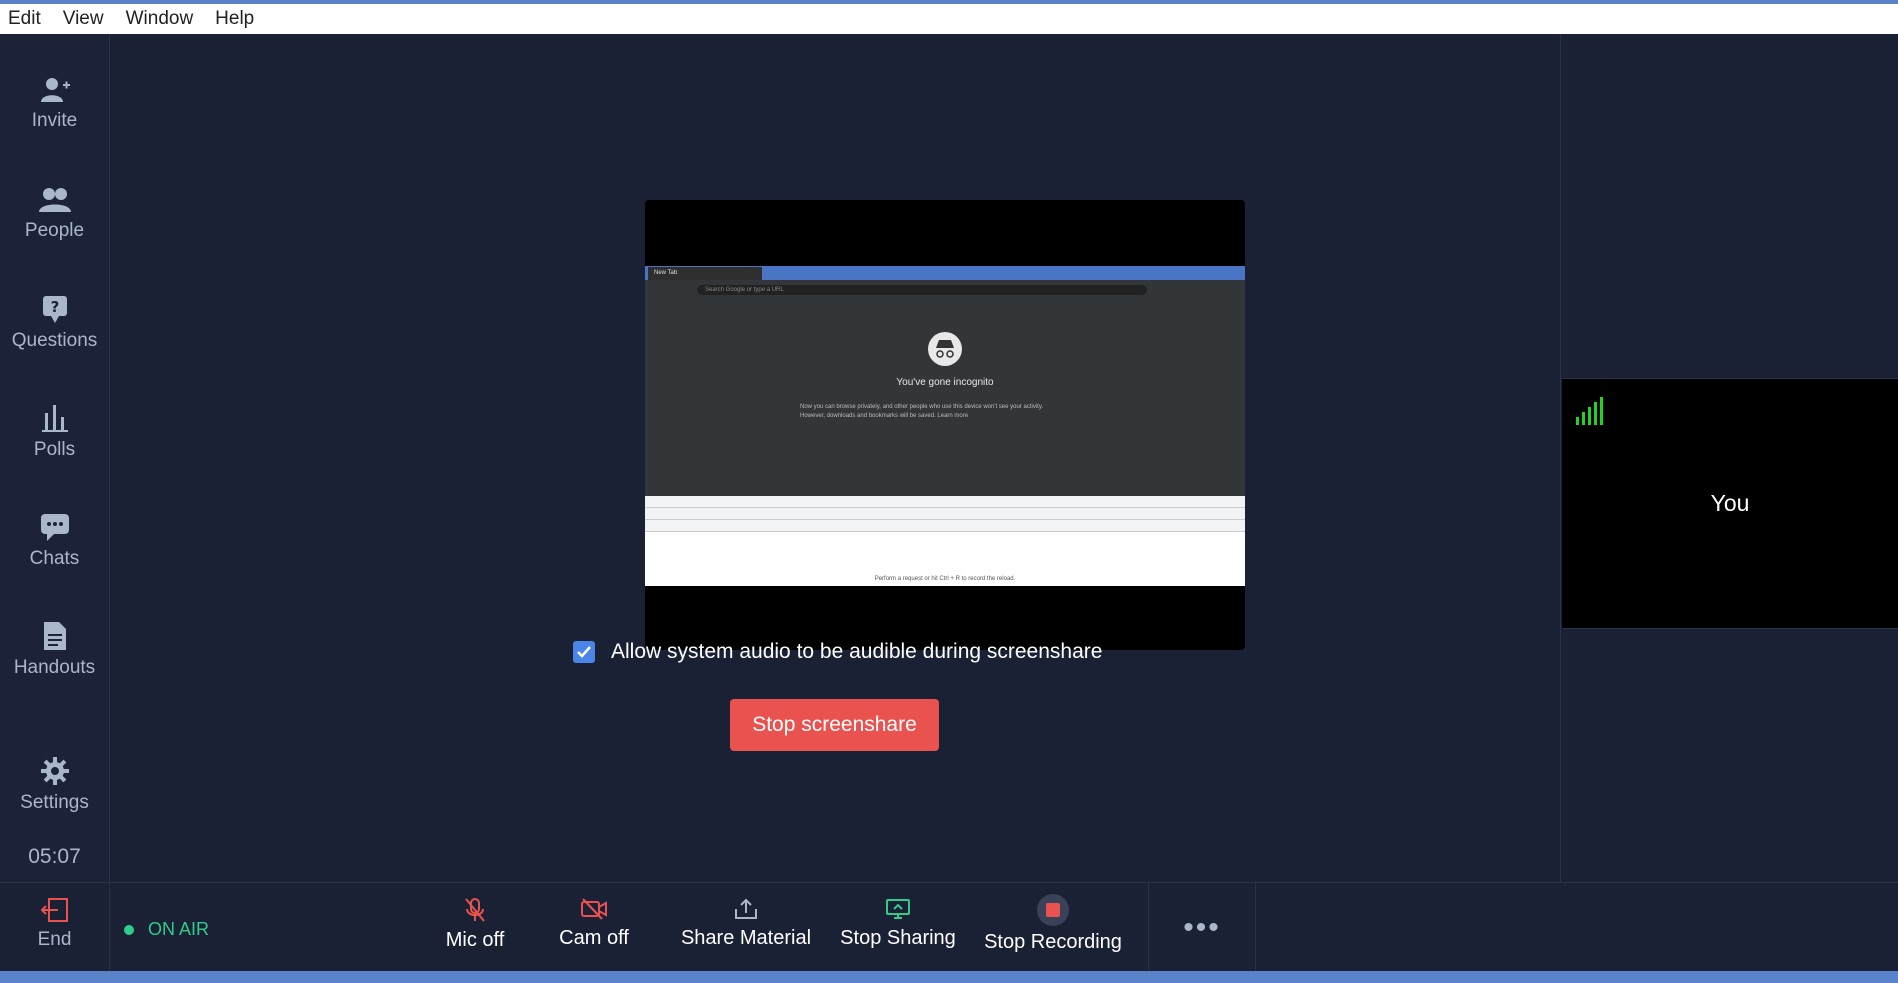 The height and width of the screenshot is (983, 1898). I want to click on add-user-icon, so click(55, 90).